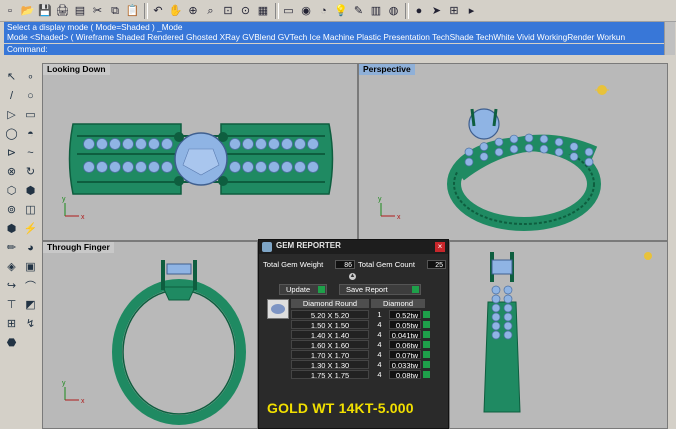  I want to click on zoom-extents-icon: ⊡, so click(228, 11).